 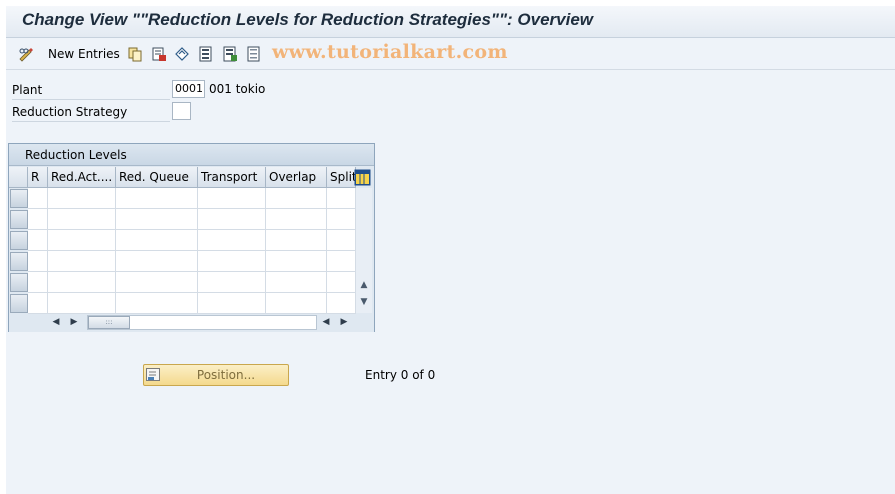 What do you see at coordinates (91, 90) in the screenshot?
I see `plant-label: Plant` at bounding box center [91, 90].